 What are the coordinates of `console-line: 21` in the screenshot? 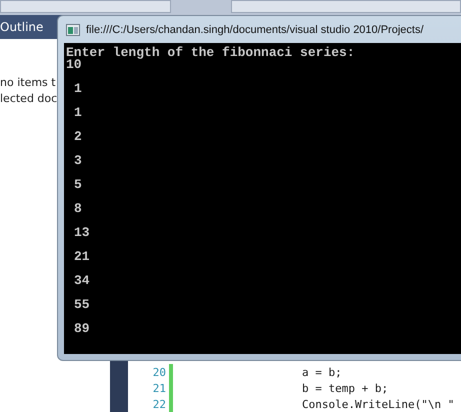 It's located at (82, 257).